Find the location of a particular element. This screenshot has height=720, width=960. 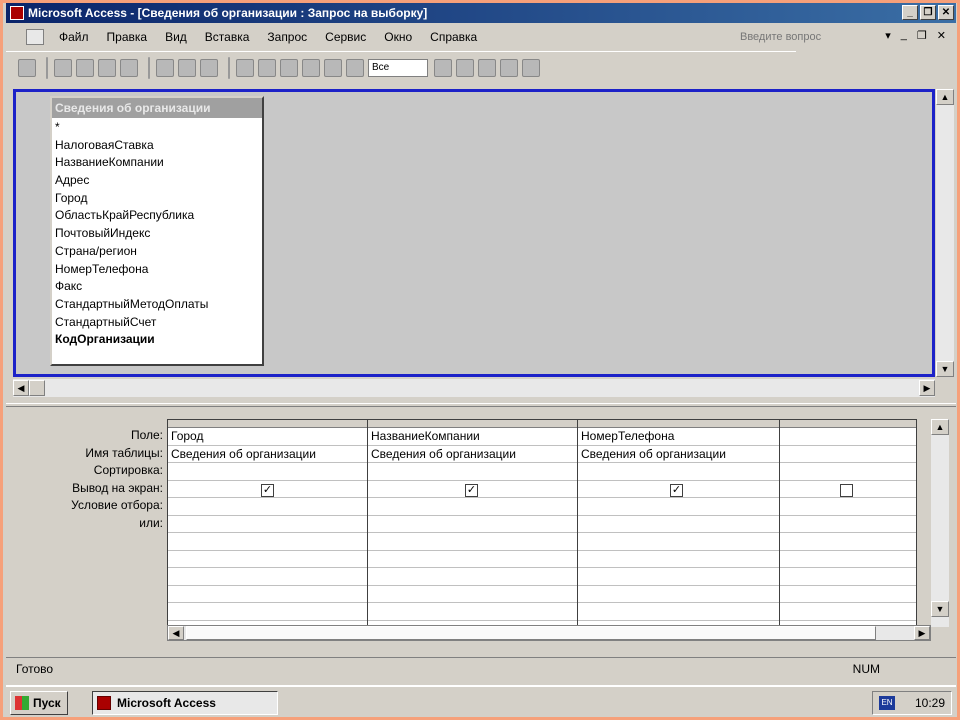

spelling-icon is located at coordinates (129, 67).